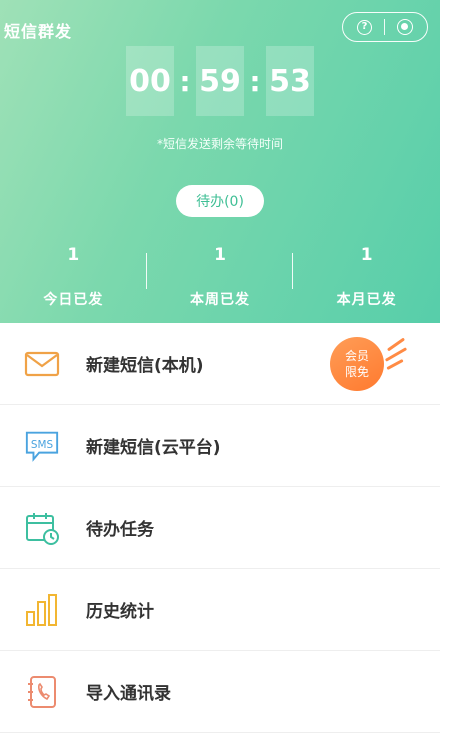 This screenshot has width=453, height=747. I want to click on stat-label: 本月已发, so click(366, 300).